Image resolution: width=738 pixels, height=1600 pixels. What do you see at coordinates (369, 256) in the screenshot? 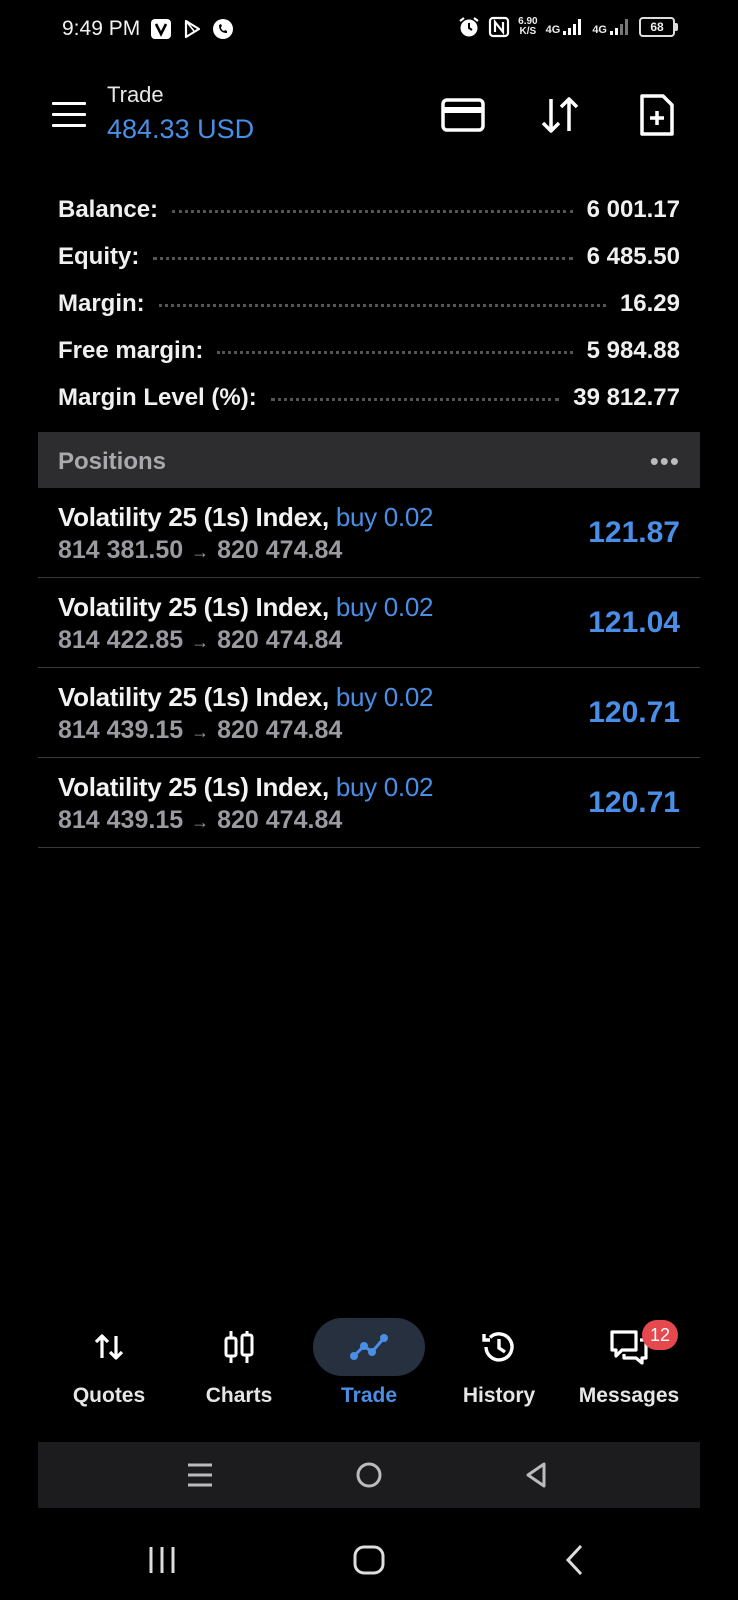
I see `summary-row-equity: Equity: 6 485.50` at bounding box center [369, 256].